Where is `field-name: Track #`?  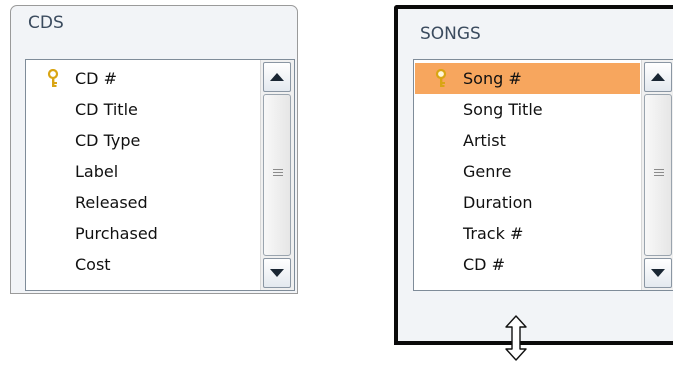 field-name: Track # is located at coordinates (493, 233).